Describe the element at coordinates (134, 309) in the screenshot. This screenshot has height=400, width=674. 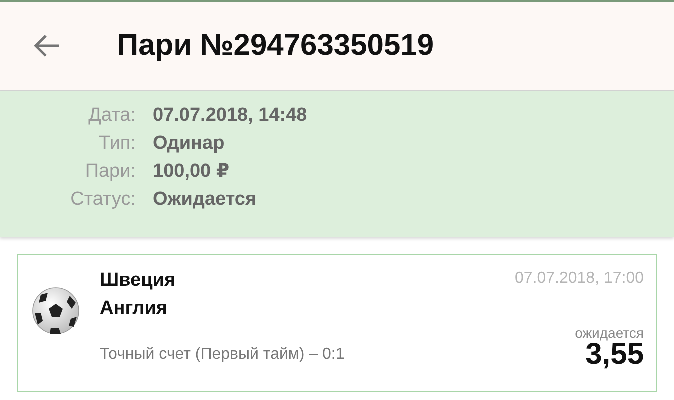
I see `team-name: Англия` at that location.